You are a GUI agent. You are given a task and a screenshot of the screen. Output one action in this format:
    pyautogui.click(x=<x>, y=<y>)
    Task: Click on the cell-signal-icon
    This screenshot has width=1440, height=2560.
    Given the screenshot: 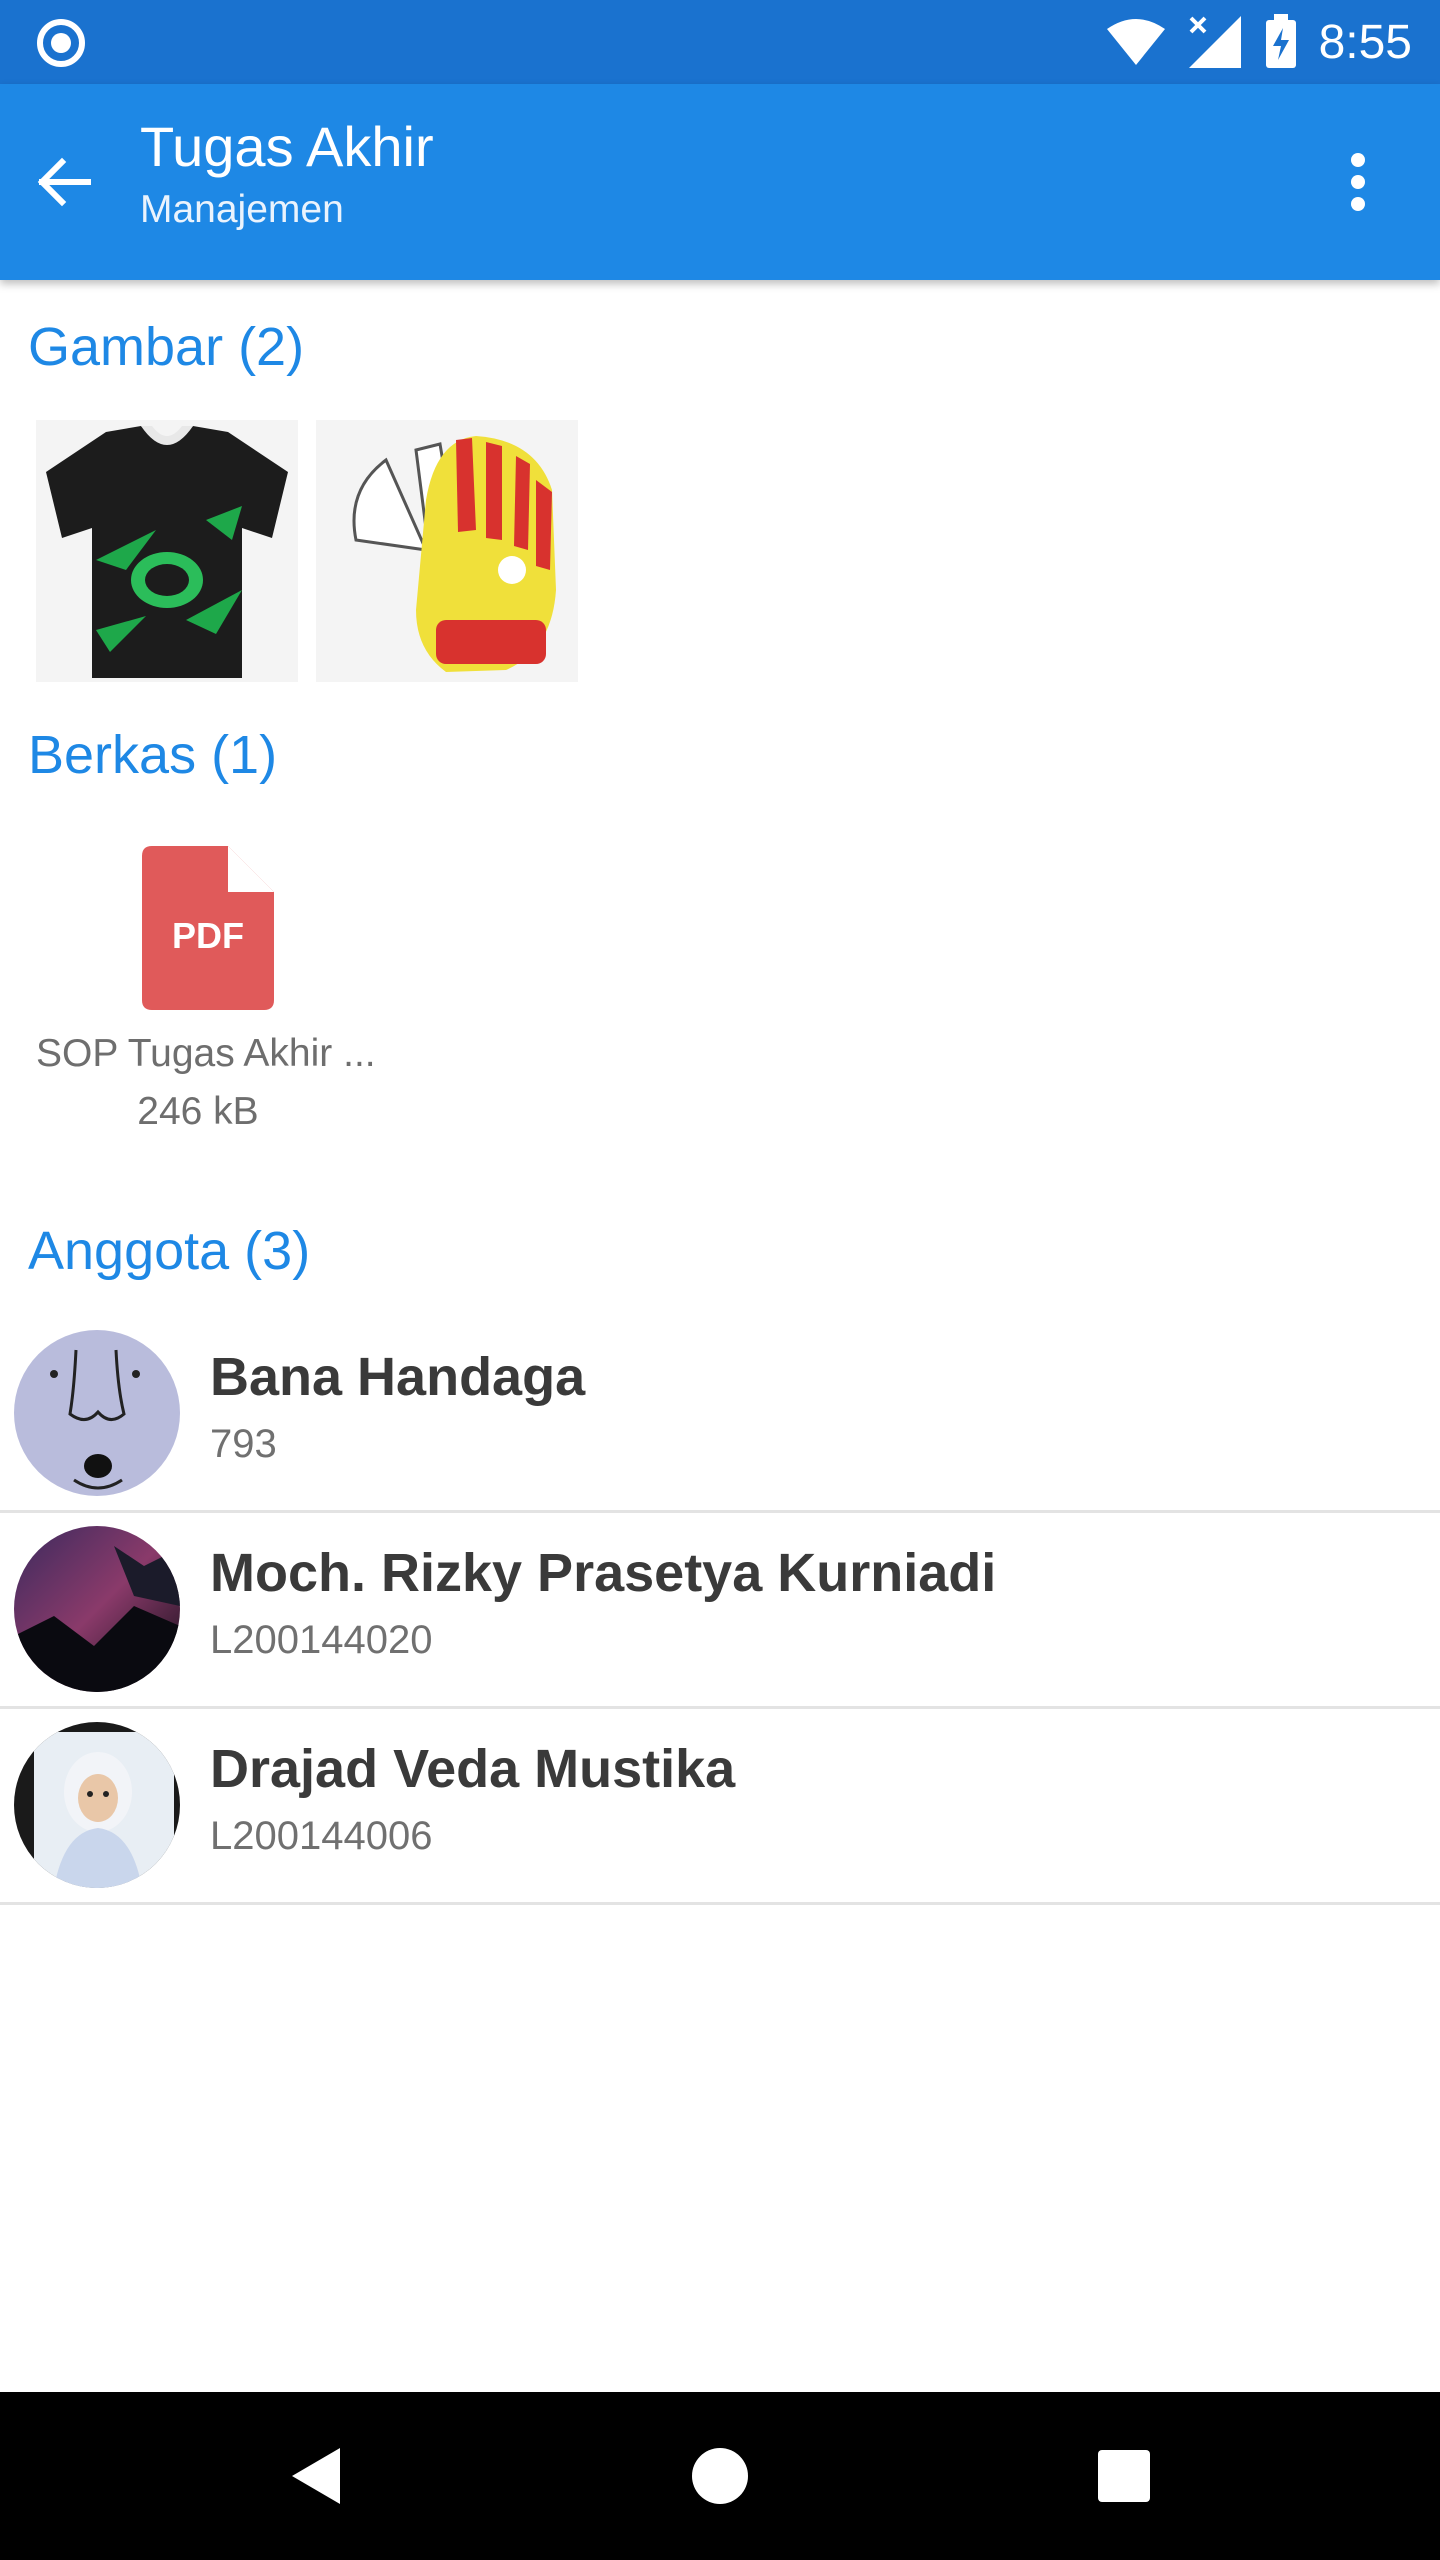 What is the action you would take?
    pyautogui.click(x=1214, y=42)
    